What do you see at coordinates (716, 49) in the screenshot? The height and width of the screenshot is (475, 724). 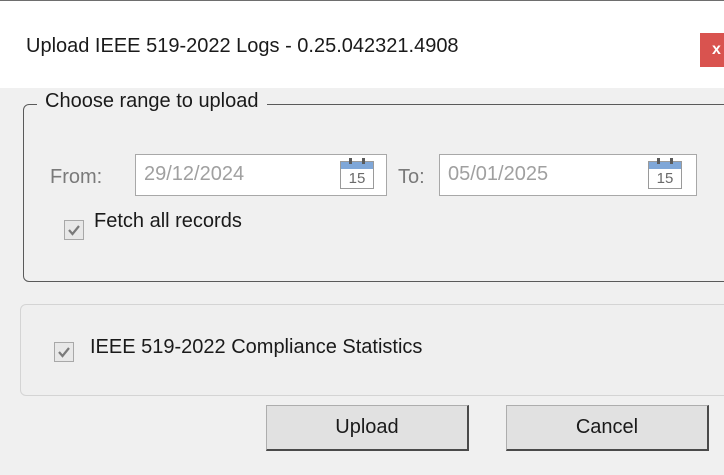 I see `close-icon: x` at bounding box center [716, 49].